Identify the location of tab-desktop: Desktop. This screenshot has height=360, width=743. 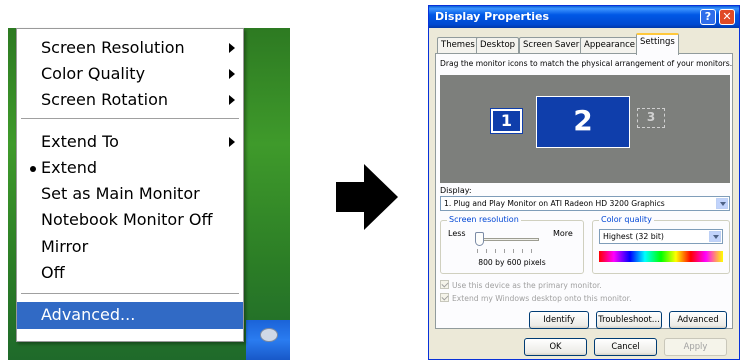
(498, 45).